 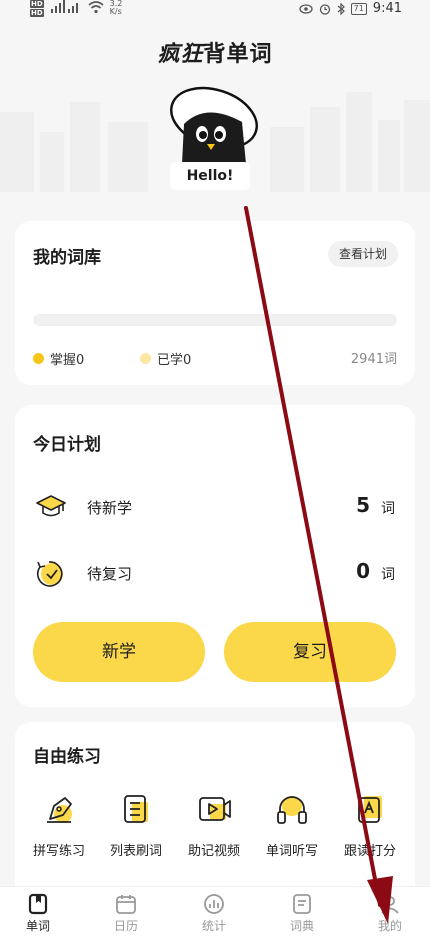 I want to click on practice-dictation: 单词听写, so click(x=292, y=825).